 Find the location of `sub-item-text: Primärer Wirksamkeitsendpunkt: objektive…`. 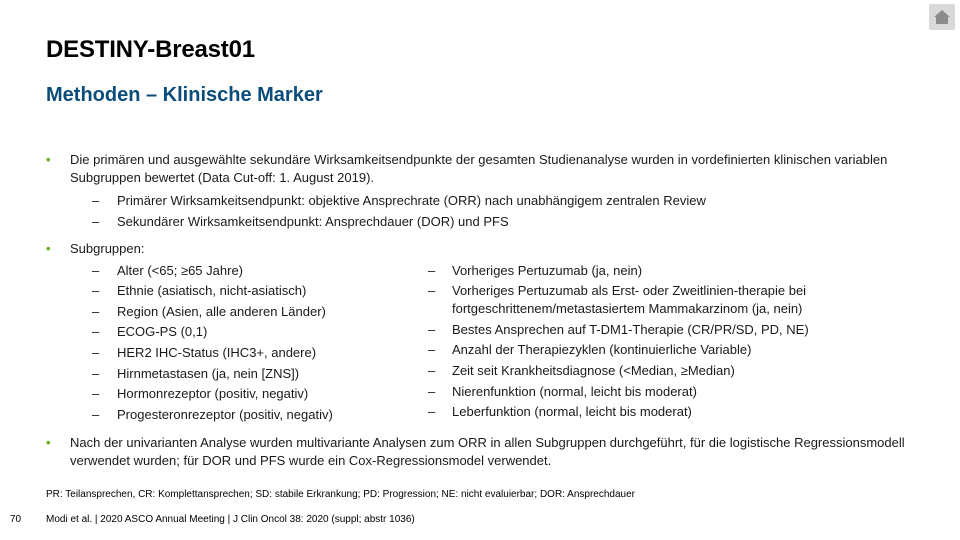

sub-item-text: Primärer Wirksamkeitsendpunkt: objektive… is located at coordinates (411, 200).